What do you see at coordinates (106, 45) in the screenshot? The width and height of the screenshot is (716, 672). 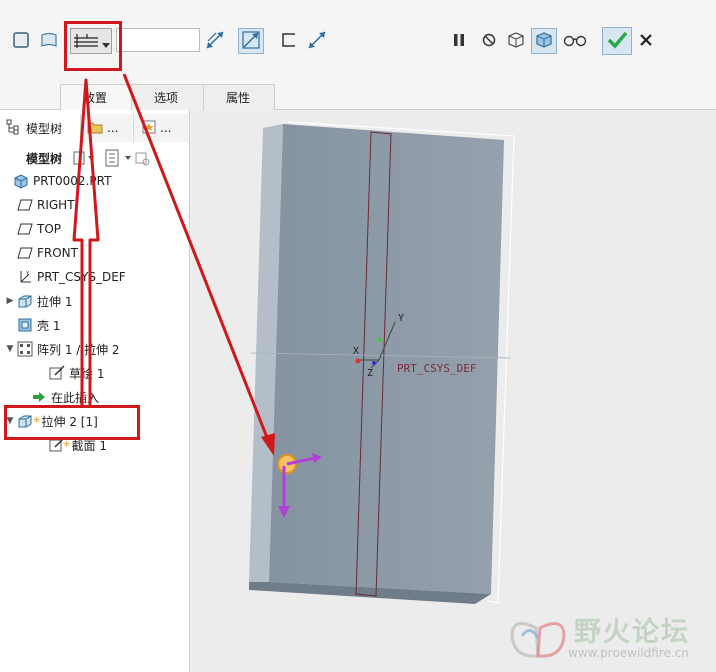 I see `chevron-down-icon` at bounding box center [106, 45].